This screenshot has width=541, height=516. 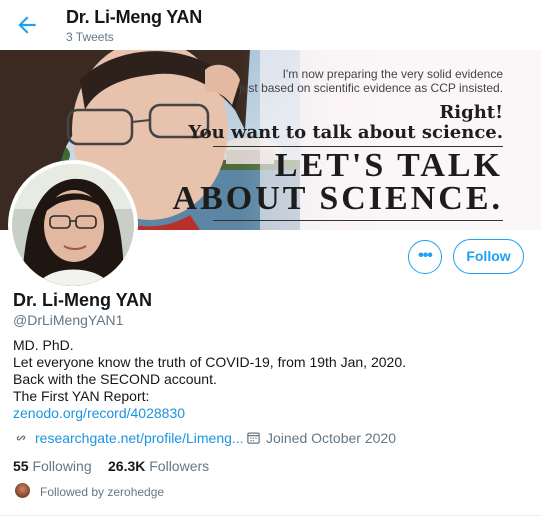 I want to click on bio-line: Back with the SECOND account., so click(x=115, y=379).